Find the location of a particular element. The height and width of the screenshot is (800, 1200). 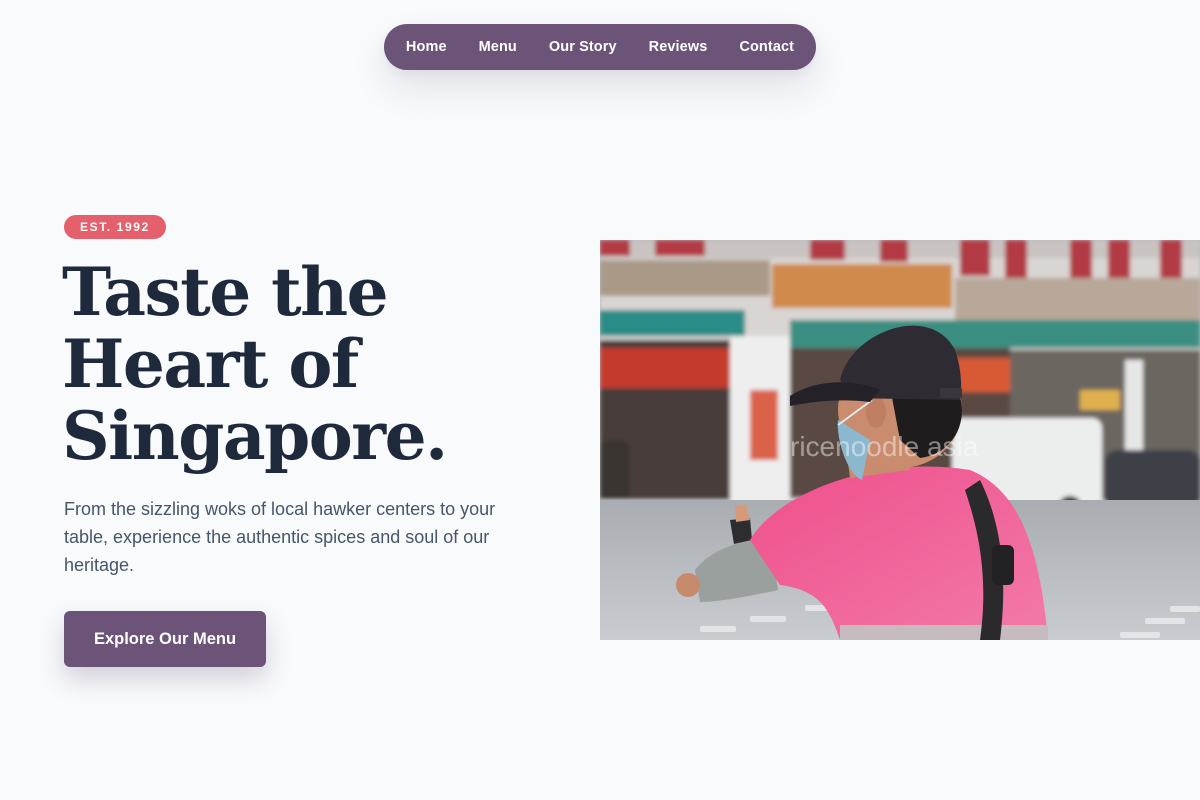

hero-headline: Taste the Heart of Singapore. is located at coordinates (312, 364).